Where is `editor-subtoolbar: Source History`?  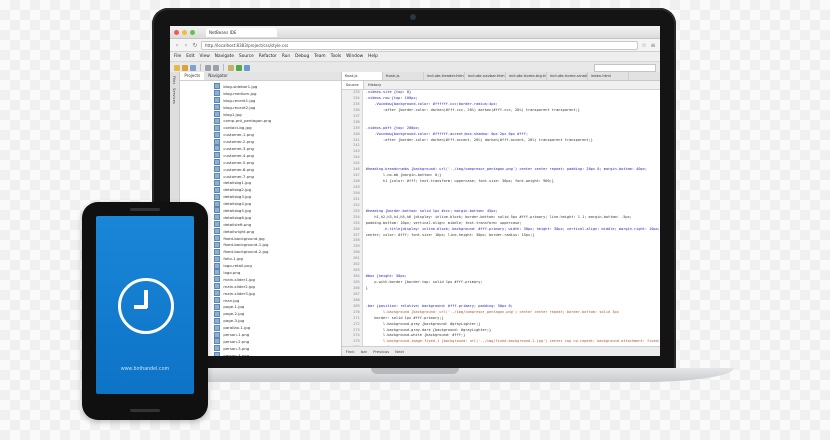 editor-subtoolbar: Source History is located at coordinates (500, 85).